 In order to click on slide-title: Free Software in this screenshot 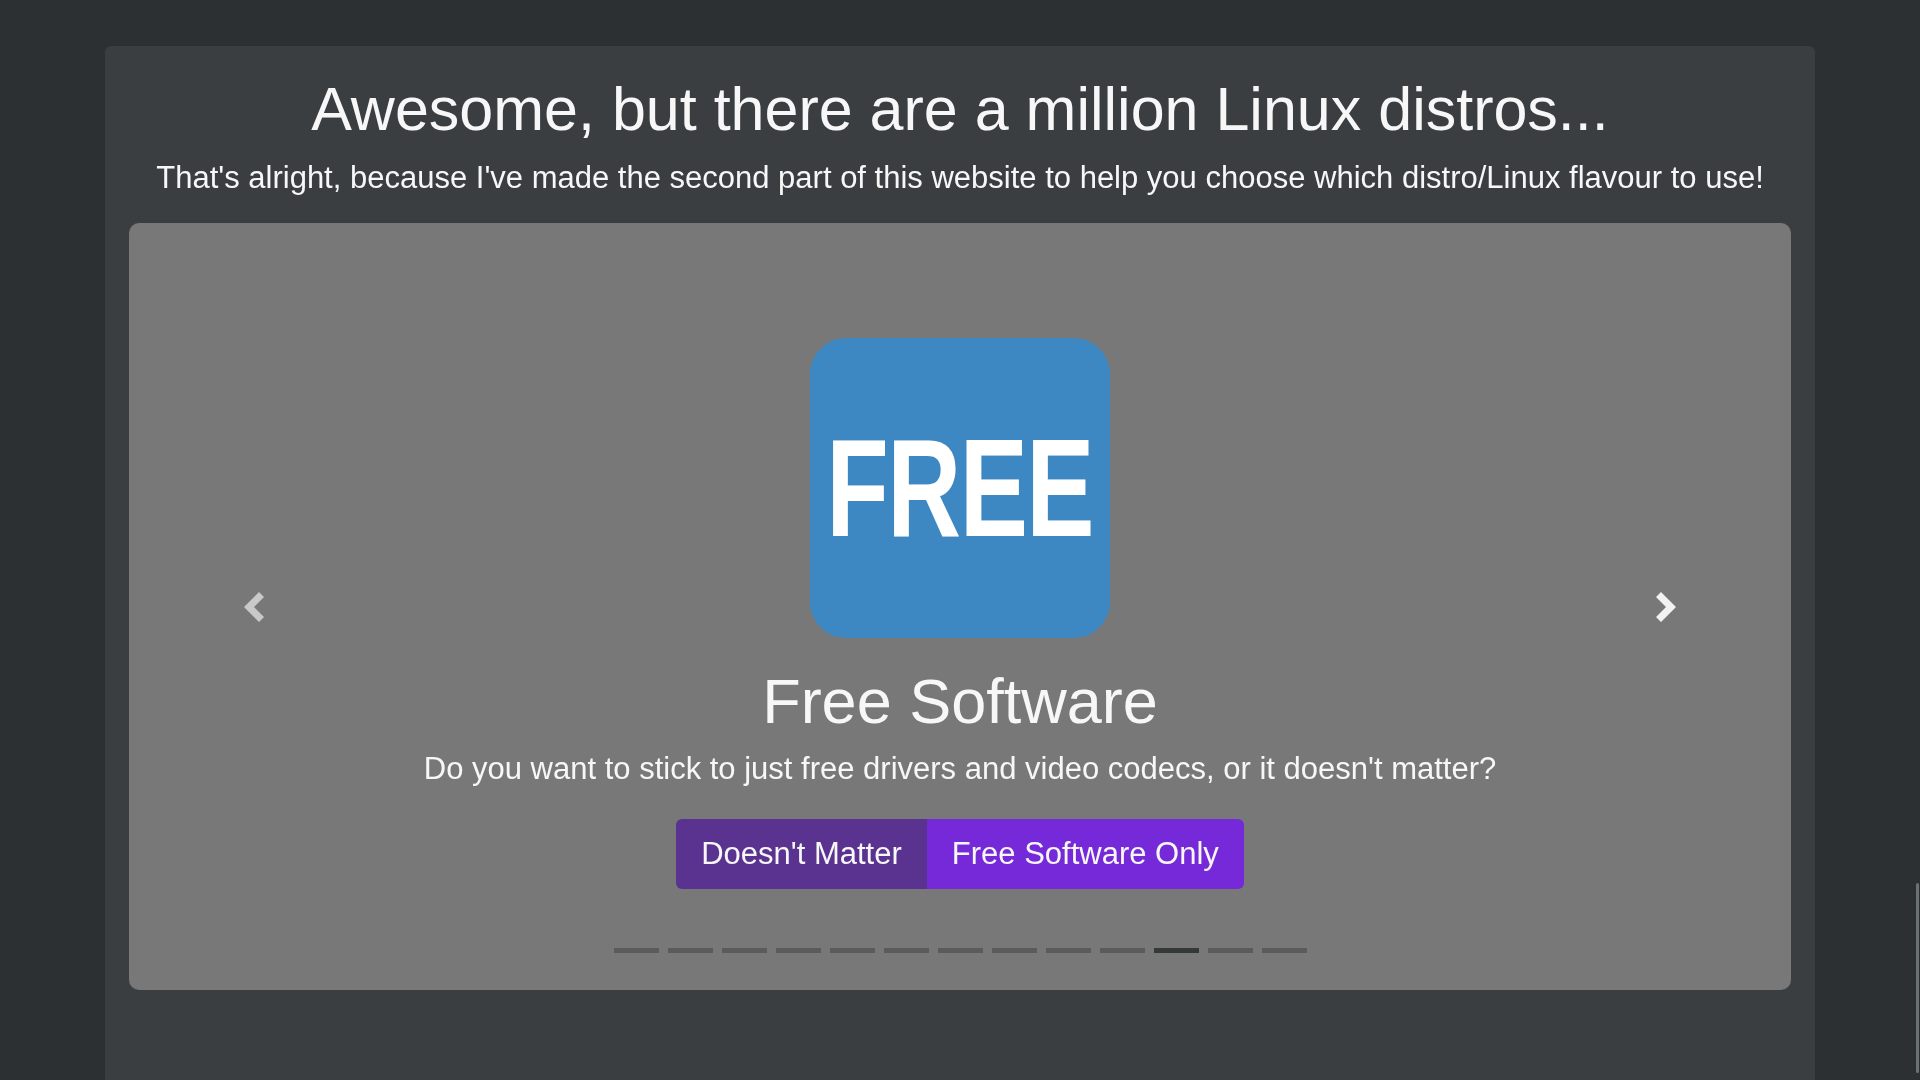, I will do `click(960, 701)`.